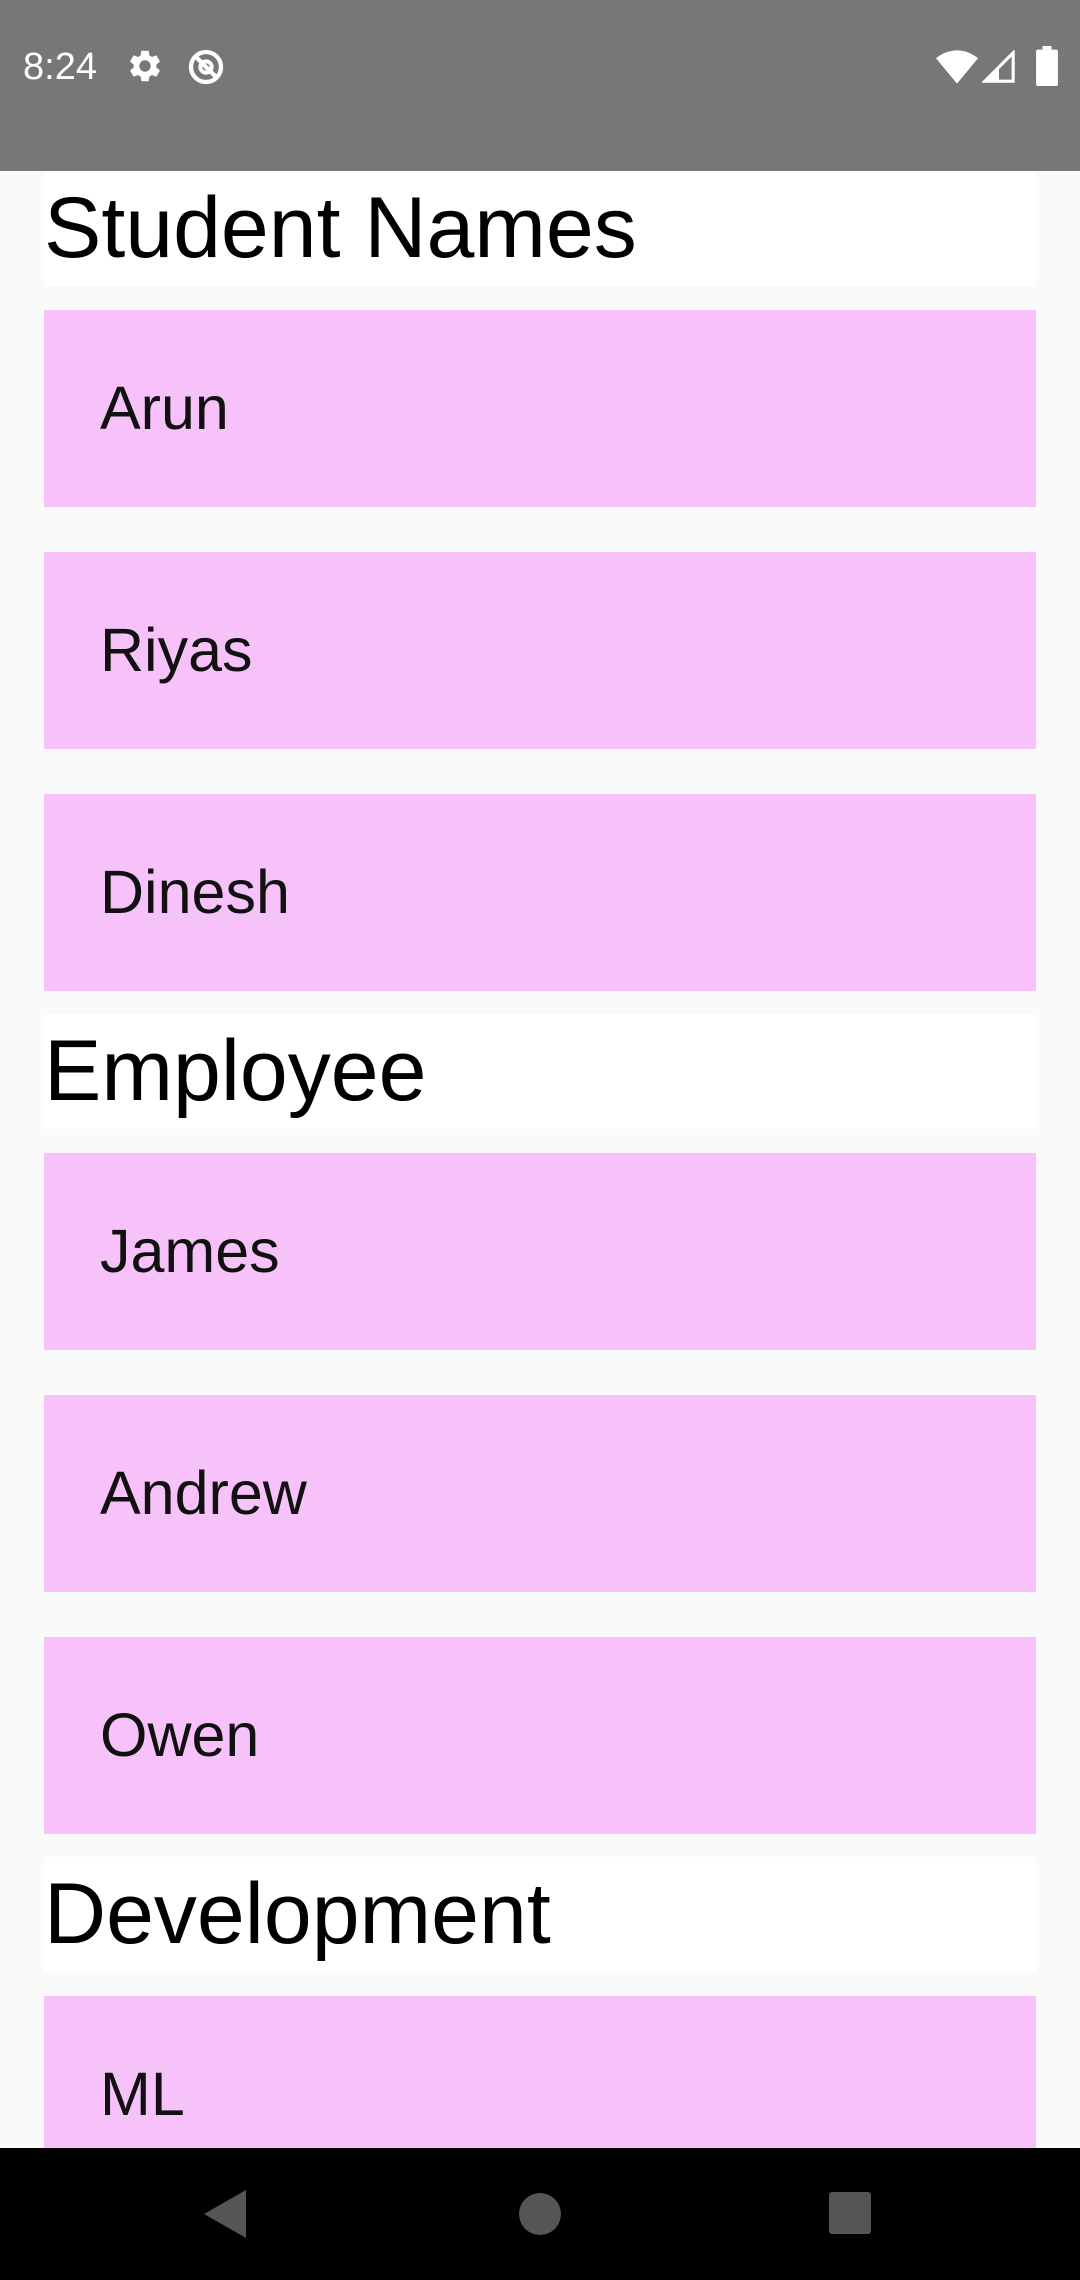 This screenshot has height=2280, width=1080. I want to click on list-item-james: James, so click(540, 1251).